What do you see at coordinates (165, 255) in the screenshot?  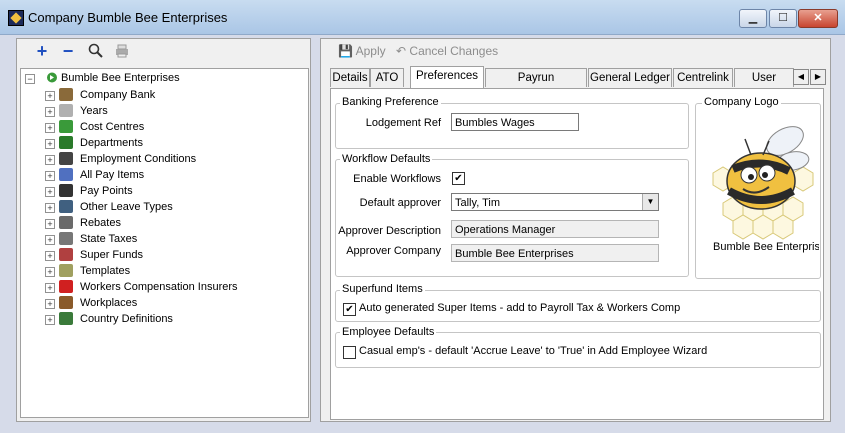 I see `tree-item: + Super Funds` at bounding box center [165, 255].